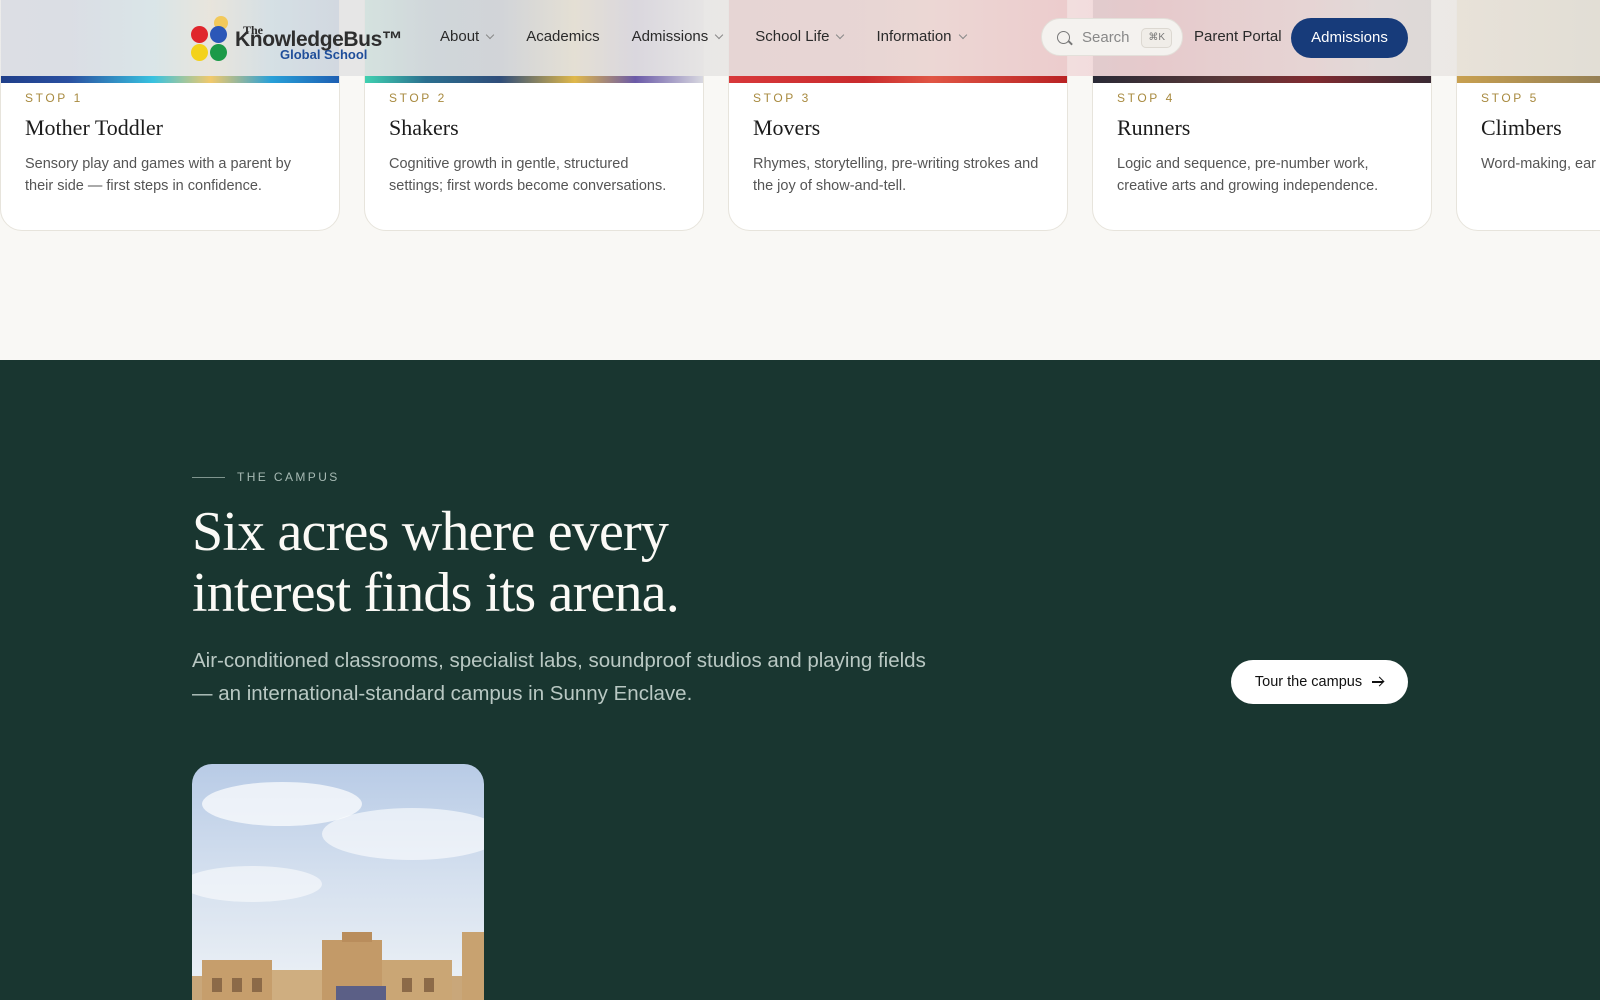 The width and height of the screenshot is (1600, 1000). What do you see at coordinates (418, 98) in the screenshot?
I see `stop-label: STOP 2` at bounding box center [418, 98].